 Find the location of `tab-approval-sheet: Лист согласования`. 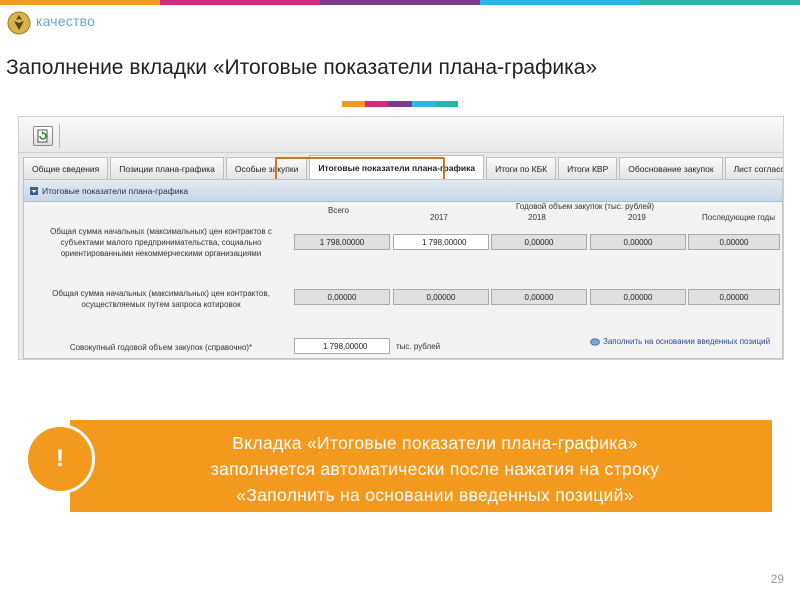

tab-approval-sheet: Лист согласования is located at coordinates (753, 168).